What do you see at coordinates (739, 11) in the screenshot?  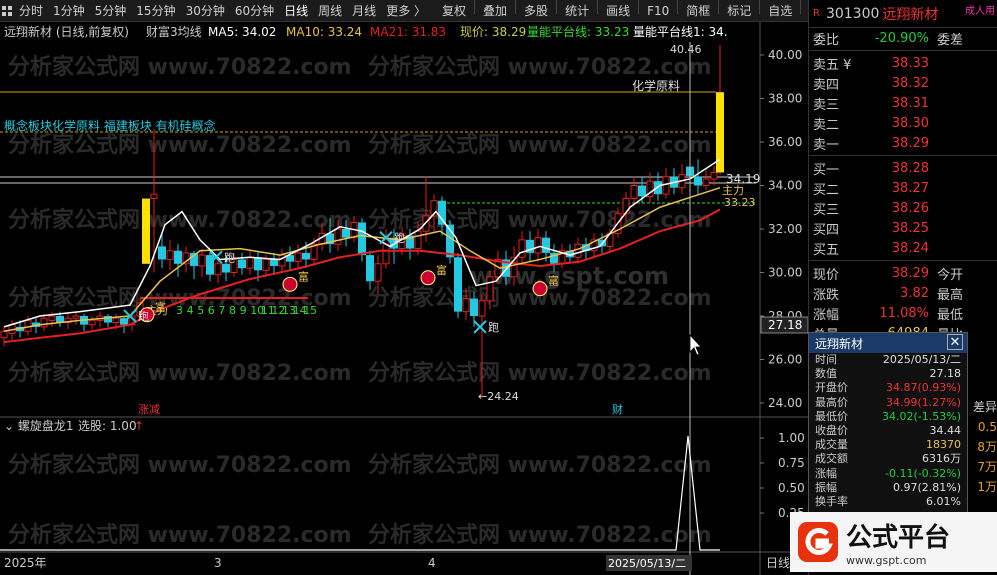 I see `tool-button-7: 标记` at bounding box center [739, 11].